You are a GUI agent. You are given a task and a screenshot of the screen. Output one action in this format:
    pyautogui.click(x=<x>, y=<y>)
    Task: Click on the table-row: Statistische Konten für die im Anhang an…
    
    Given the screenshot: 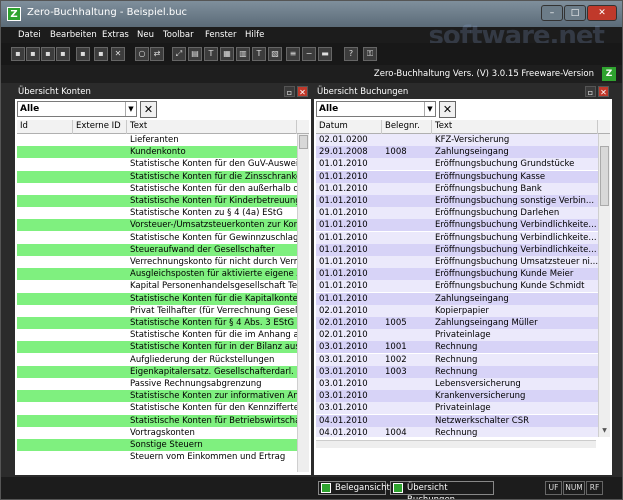 What is the action you would take?
    pyautogui.click(x=158, y=335)
    